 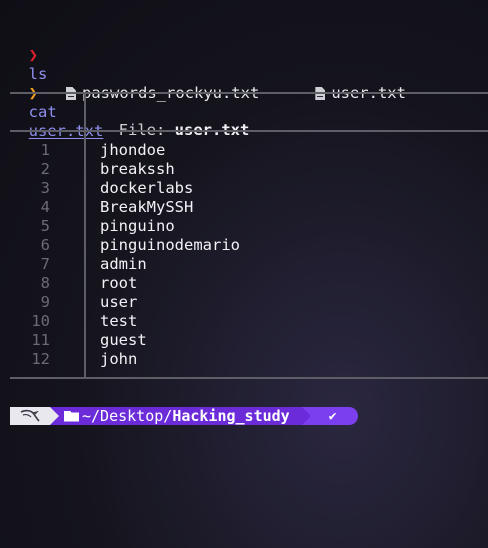 What do you see at coordinates (45, 169) in the screenshot?
I see `line-number: 2` at bounding box center [45, 169].